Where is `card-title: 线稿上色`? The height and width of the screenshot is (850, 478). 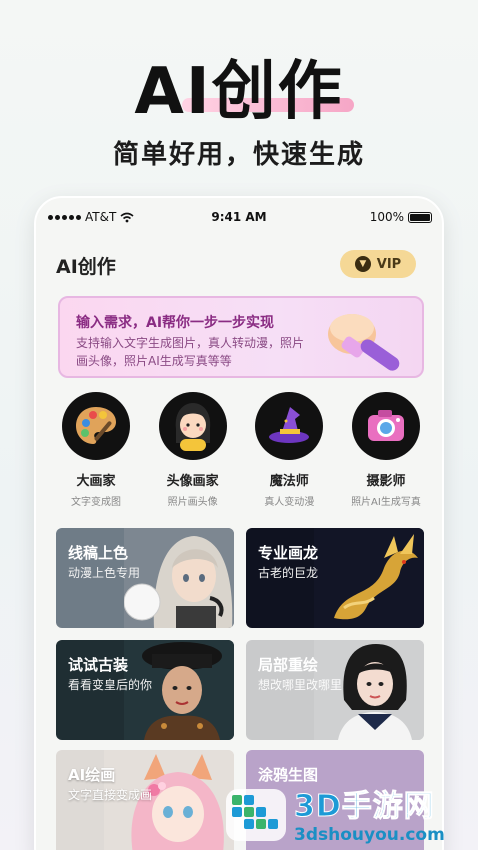
card-title: 线稿上色 is located at coordinates (98, 553).